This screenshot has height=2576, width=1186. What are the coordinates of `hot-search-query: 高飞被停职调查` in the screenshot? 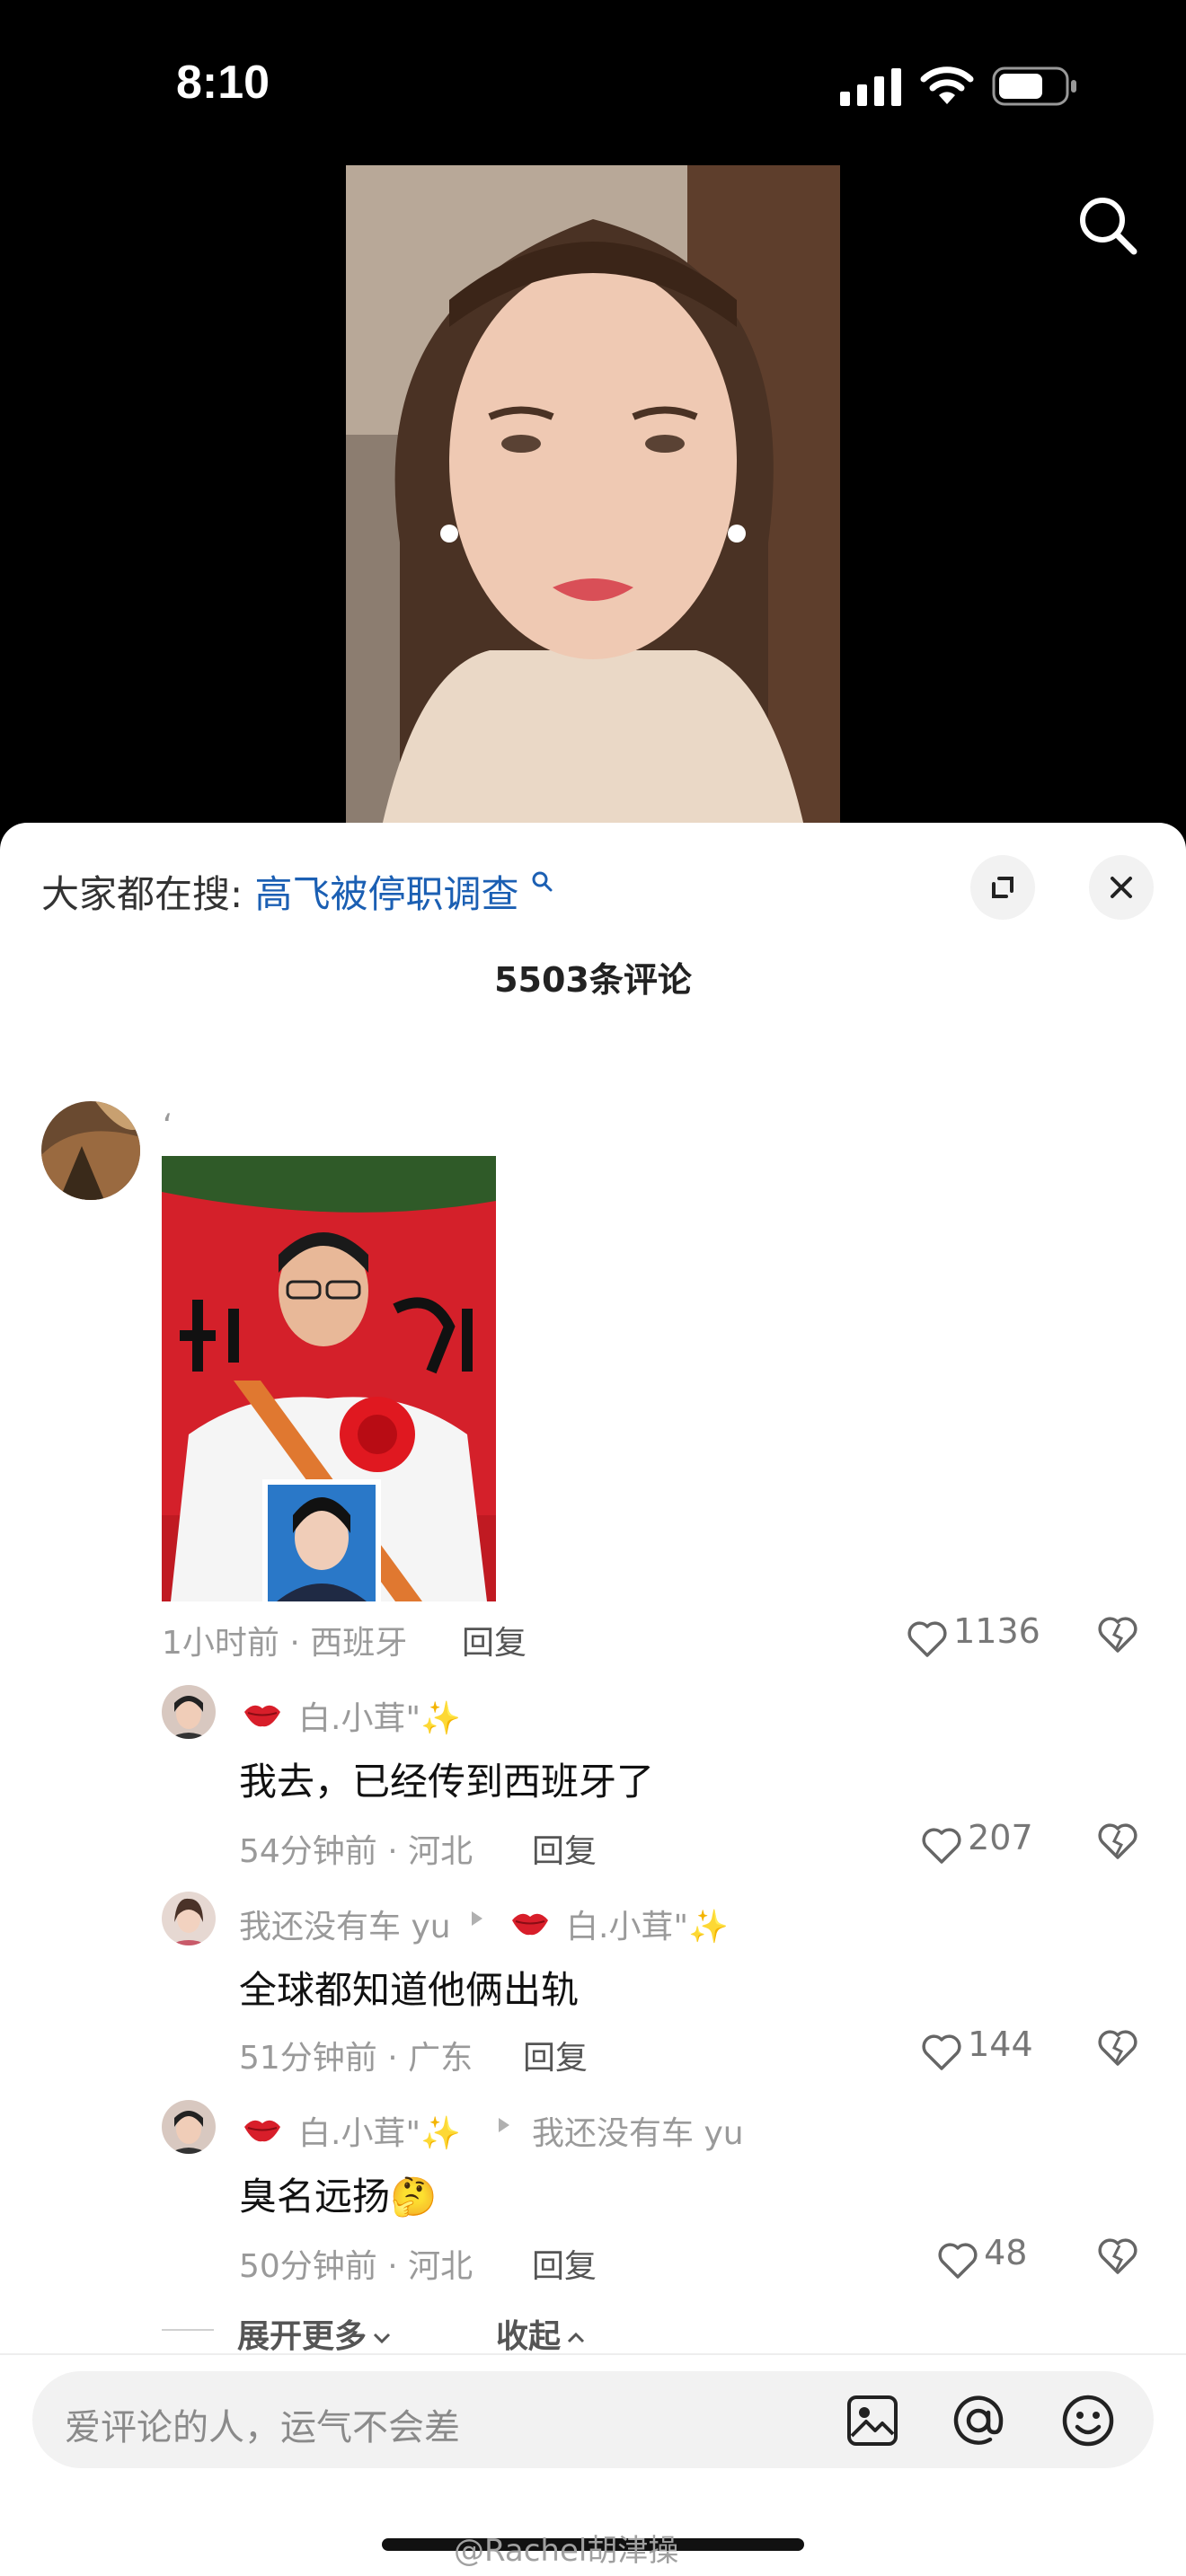 It's located at (387, 894).